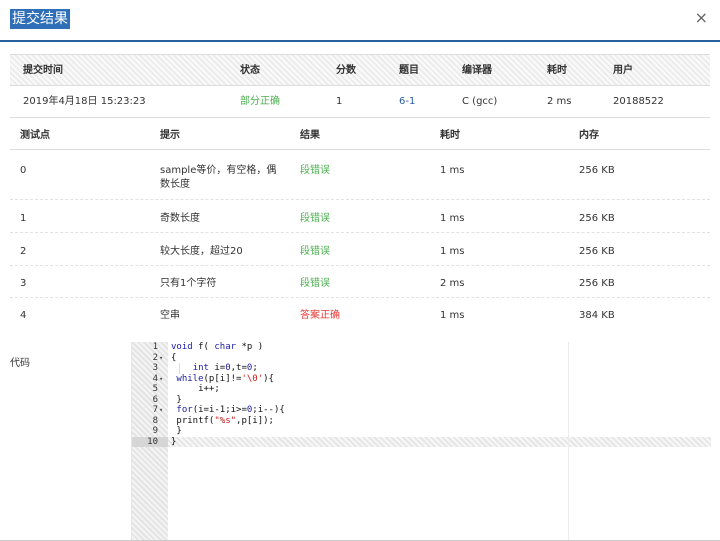  What do you see at coordinates (155, 431) in the screenshot?
I see `line-number: 9` at bounding box center [155, 431].